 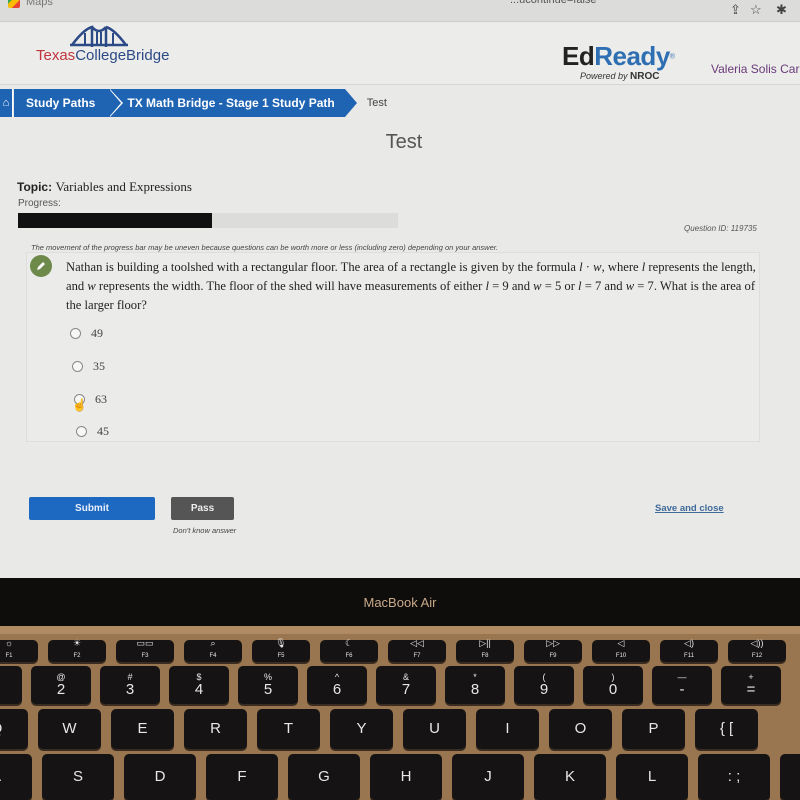 I want to click on key-=: + =, so click(x=751, y=685).